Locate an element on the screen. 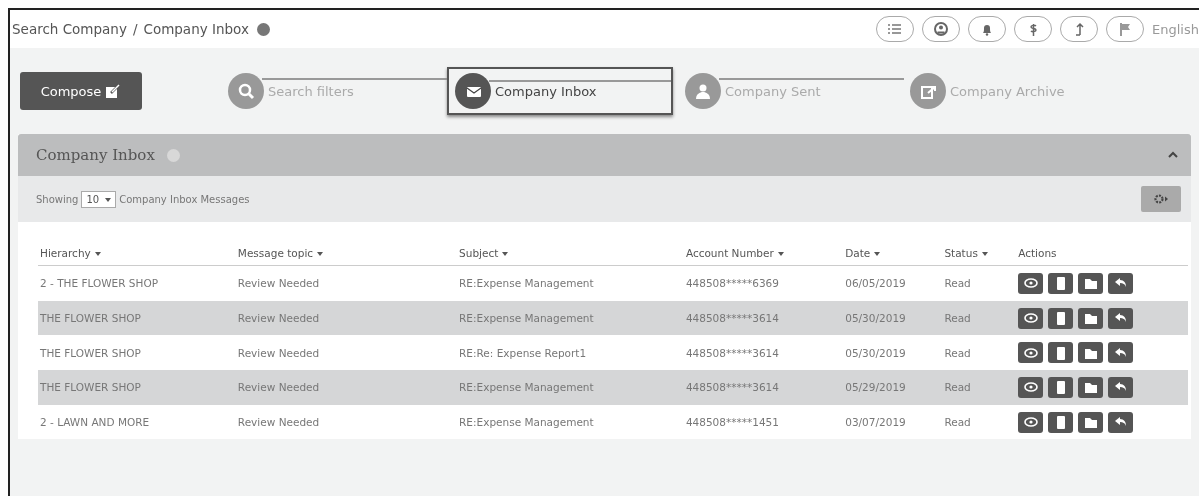 The height and width of the screenshot is (496, 1199). table-cell: RE:Re: Expense Report1 is located at coordinates (570, 353).